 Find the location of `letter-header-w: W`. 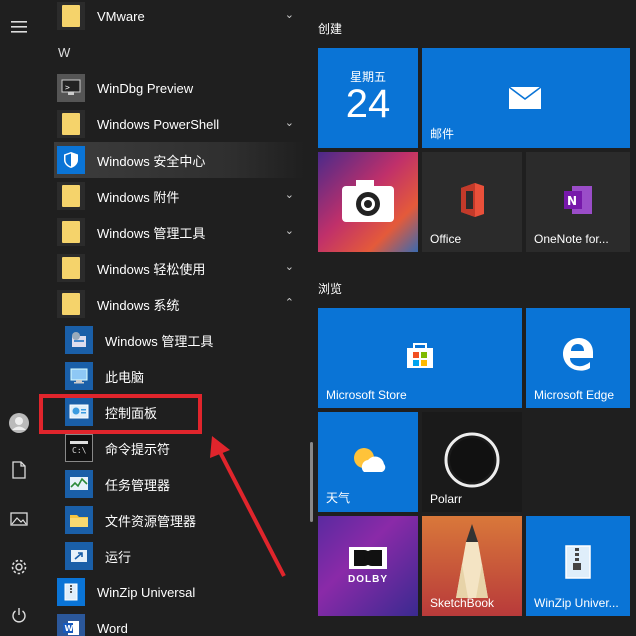

letter-header-w: W is located at coordinates (64, 52).